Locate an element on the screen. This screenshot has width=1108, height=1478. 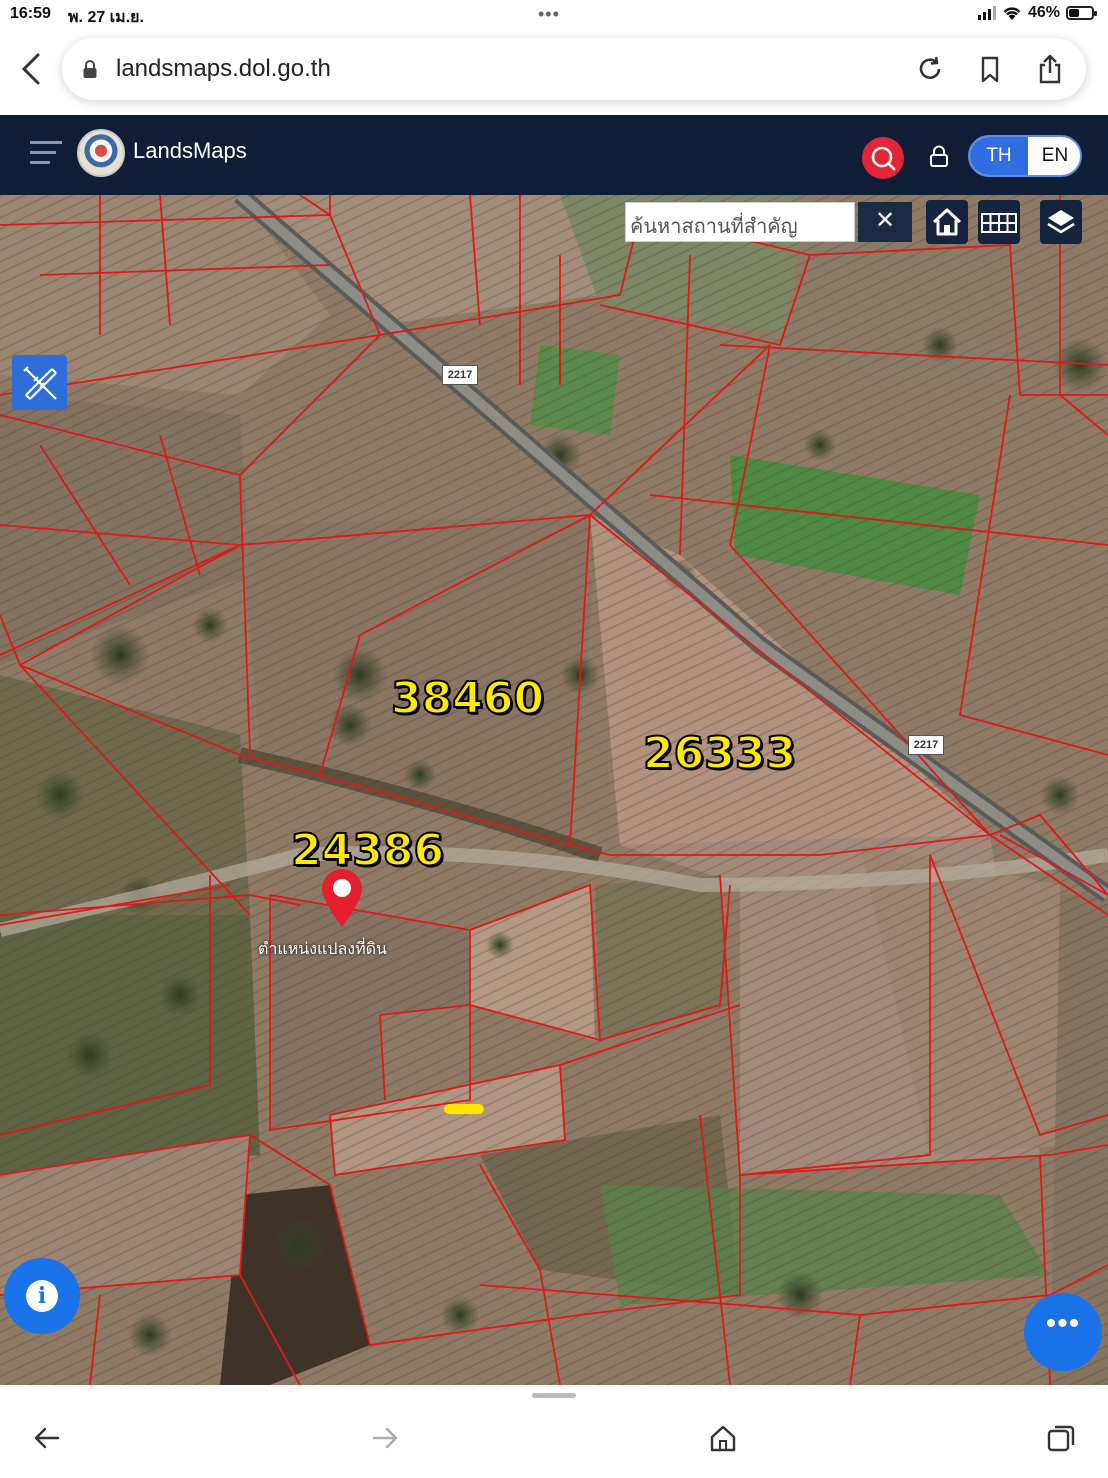
lang-th-option: TH is located at coordinates (999, 156).